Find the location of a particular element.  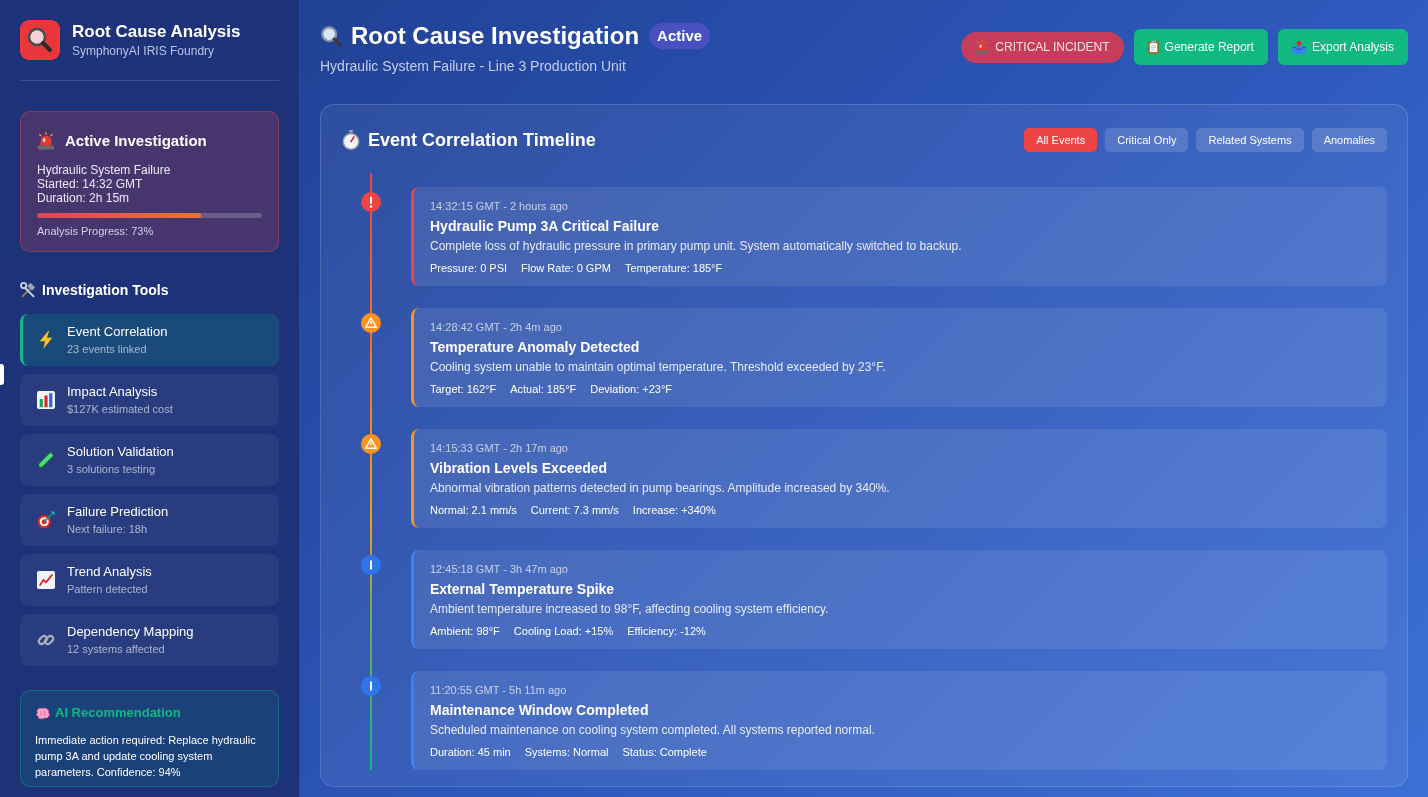

page-title: Root Cause Investigation is located at coordinates (495, 36).